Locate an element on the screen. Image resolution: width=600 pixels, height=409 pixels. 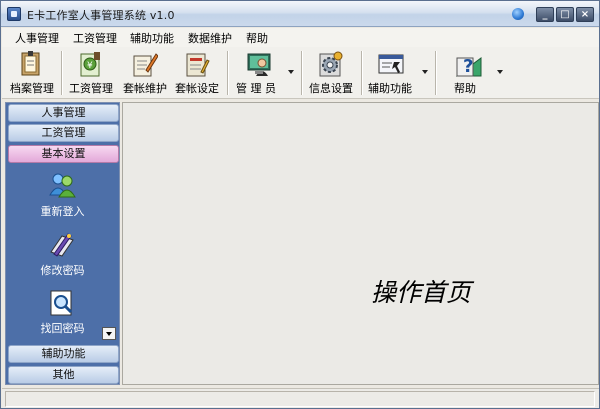
sidebar-group-auxiliary: 辅助功能 is located at coordinates (63, 354).